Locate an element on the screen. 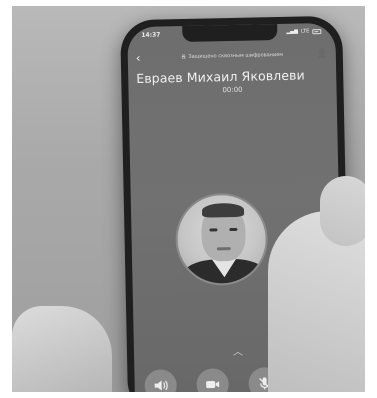 This screenshot has height=398, width=377. speaker-icon is located at coordinates (161, 385).